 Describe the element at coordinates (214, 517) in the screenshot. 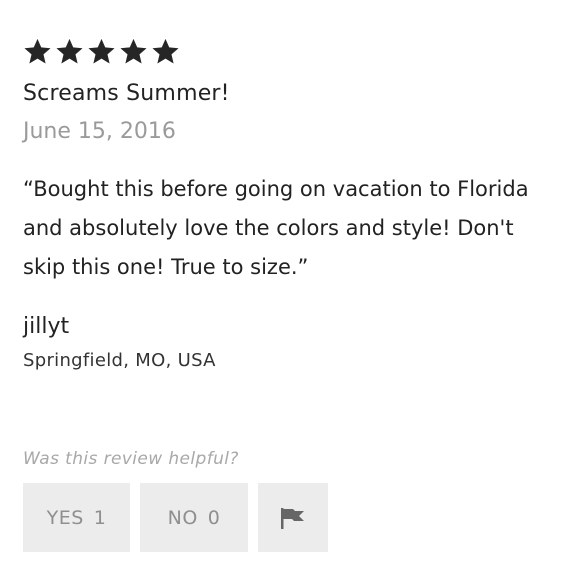

I see `no-count: 0` at that location.